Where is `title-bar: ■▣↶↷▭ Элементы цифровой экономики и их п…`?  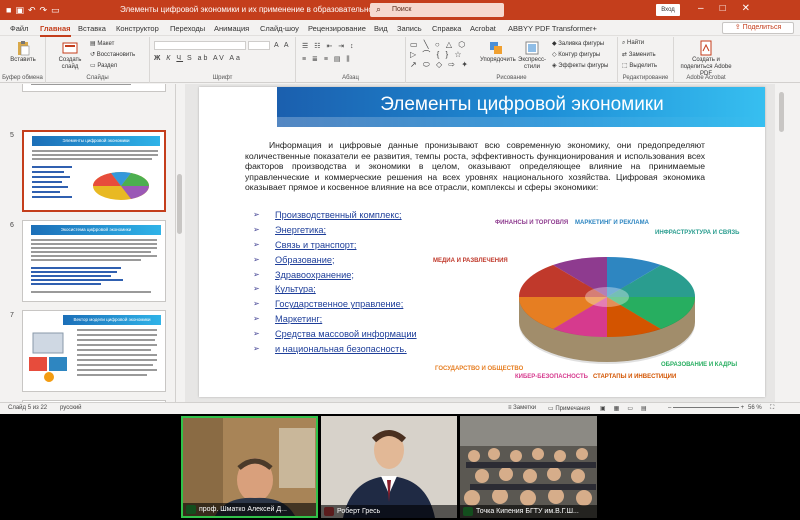 title-bar: ■▣↶↷▭ Элементы цифровой экономики и их п… is located at coordinates (400, 10).